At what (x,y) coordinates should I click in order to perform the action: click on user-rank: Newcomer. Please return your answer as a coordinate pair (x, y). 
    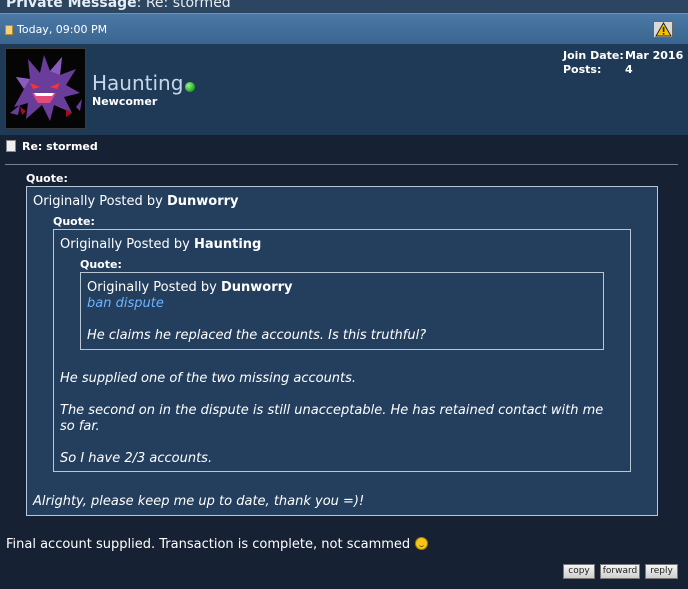
    Looking at the image, I should click on (125, 101).